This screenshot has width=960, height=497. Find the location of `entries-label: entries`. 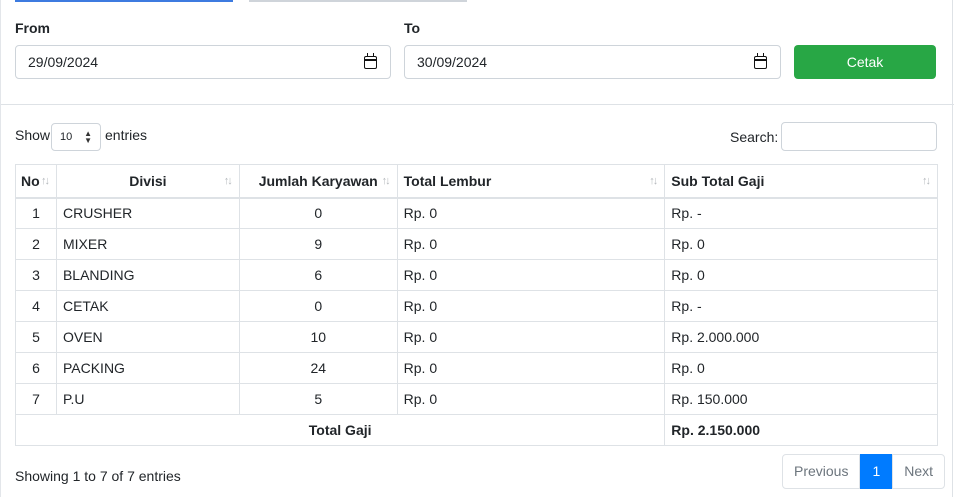

entries-label: entries is located at coordinates (126, 135).